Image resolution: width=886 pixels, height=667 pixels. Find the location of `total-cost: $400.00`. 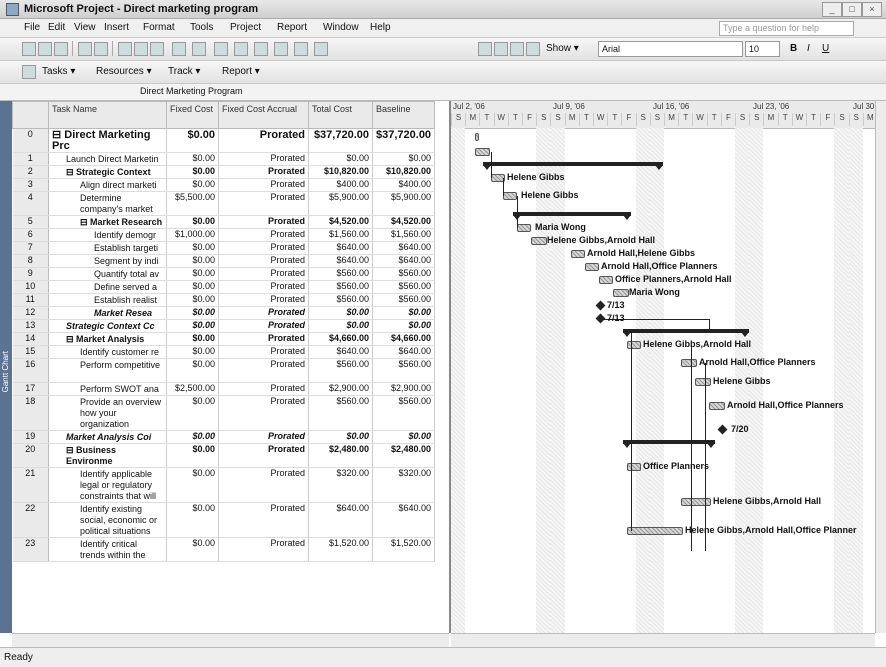

total-cost: $400.00 is located at coordinates (340, 185).